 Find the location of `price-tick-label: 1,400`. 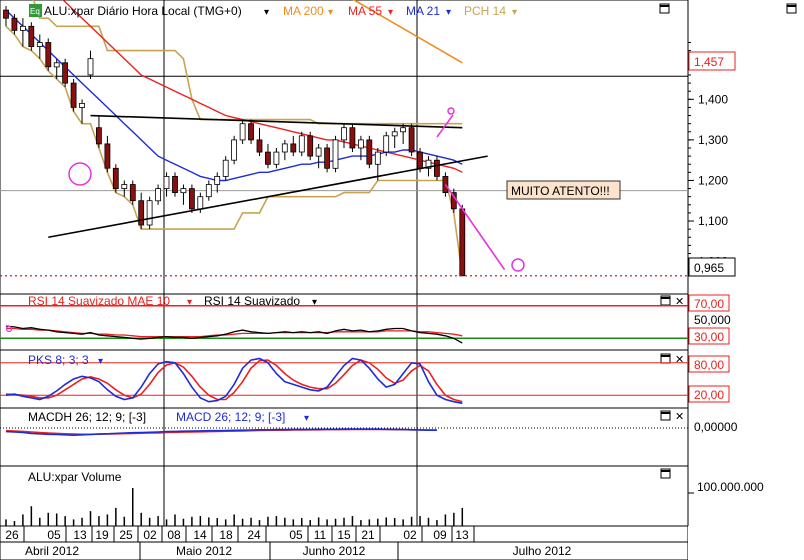

price-tick-label: 1,400 is located at coordinates (713, 99).